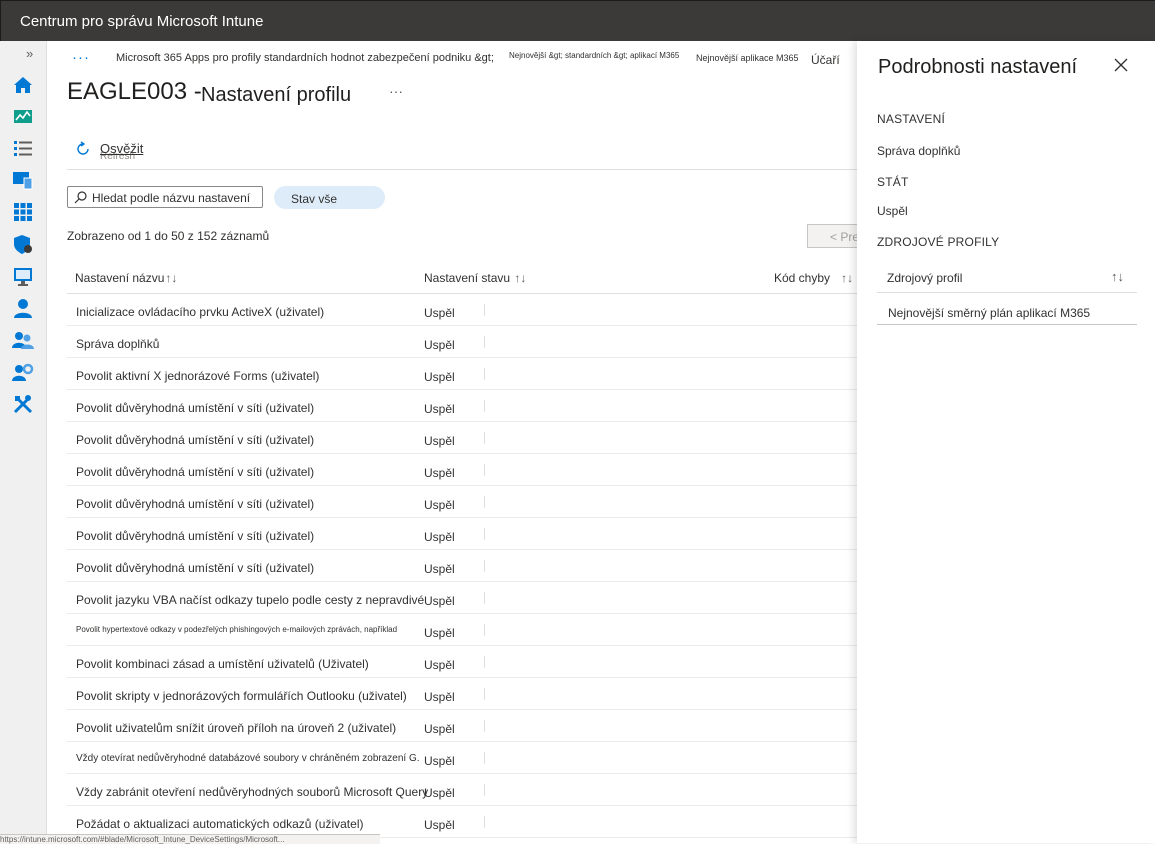 This screenshot has width=1155, height=844. What do you see at coordinates (23, 85) in the screenshot?
I see `home-icon` at bounding box center [23, 85].